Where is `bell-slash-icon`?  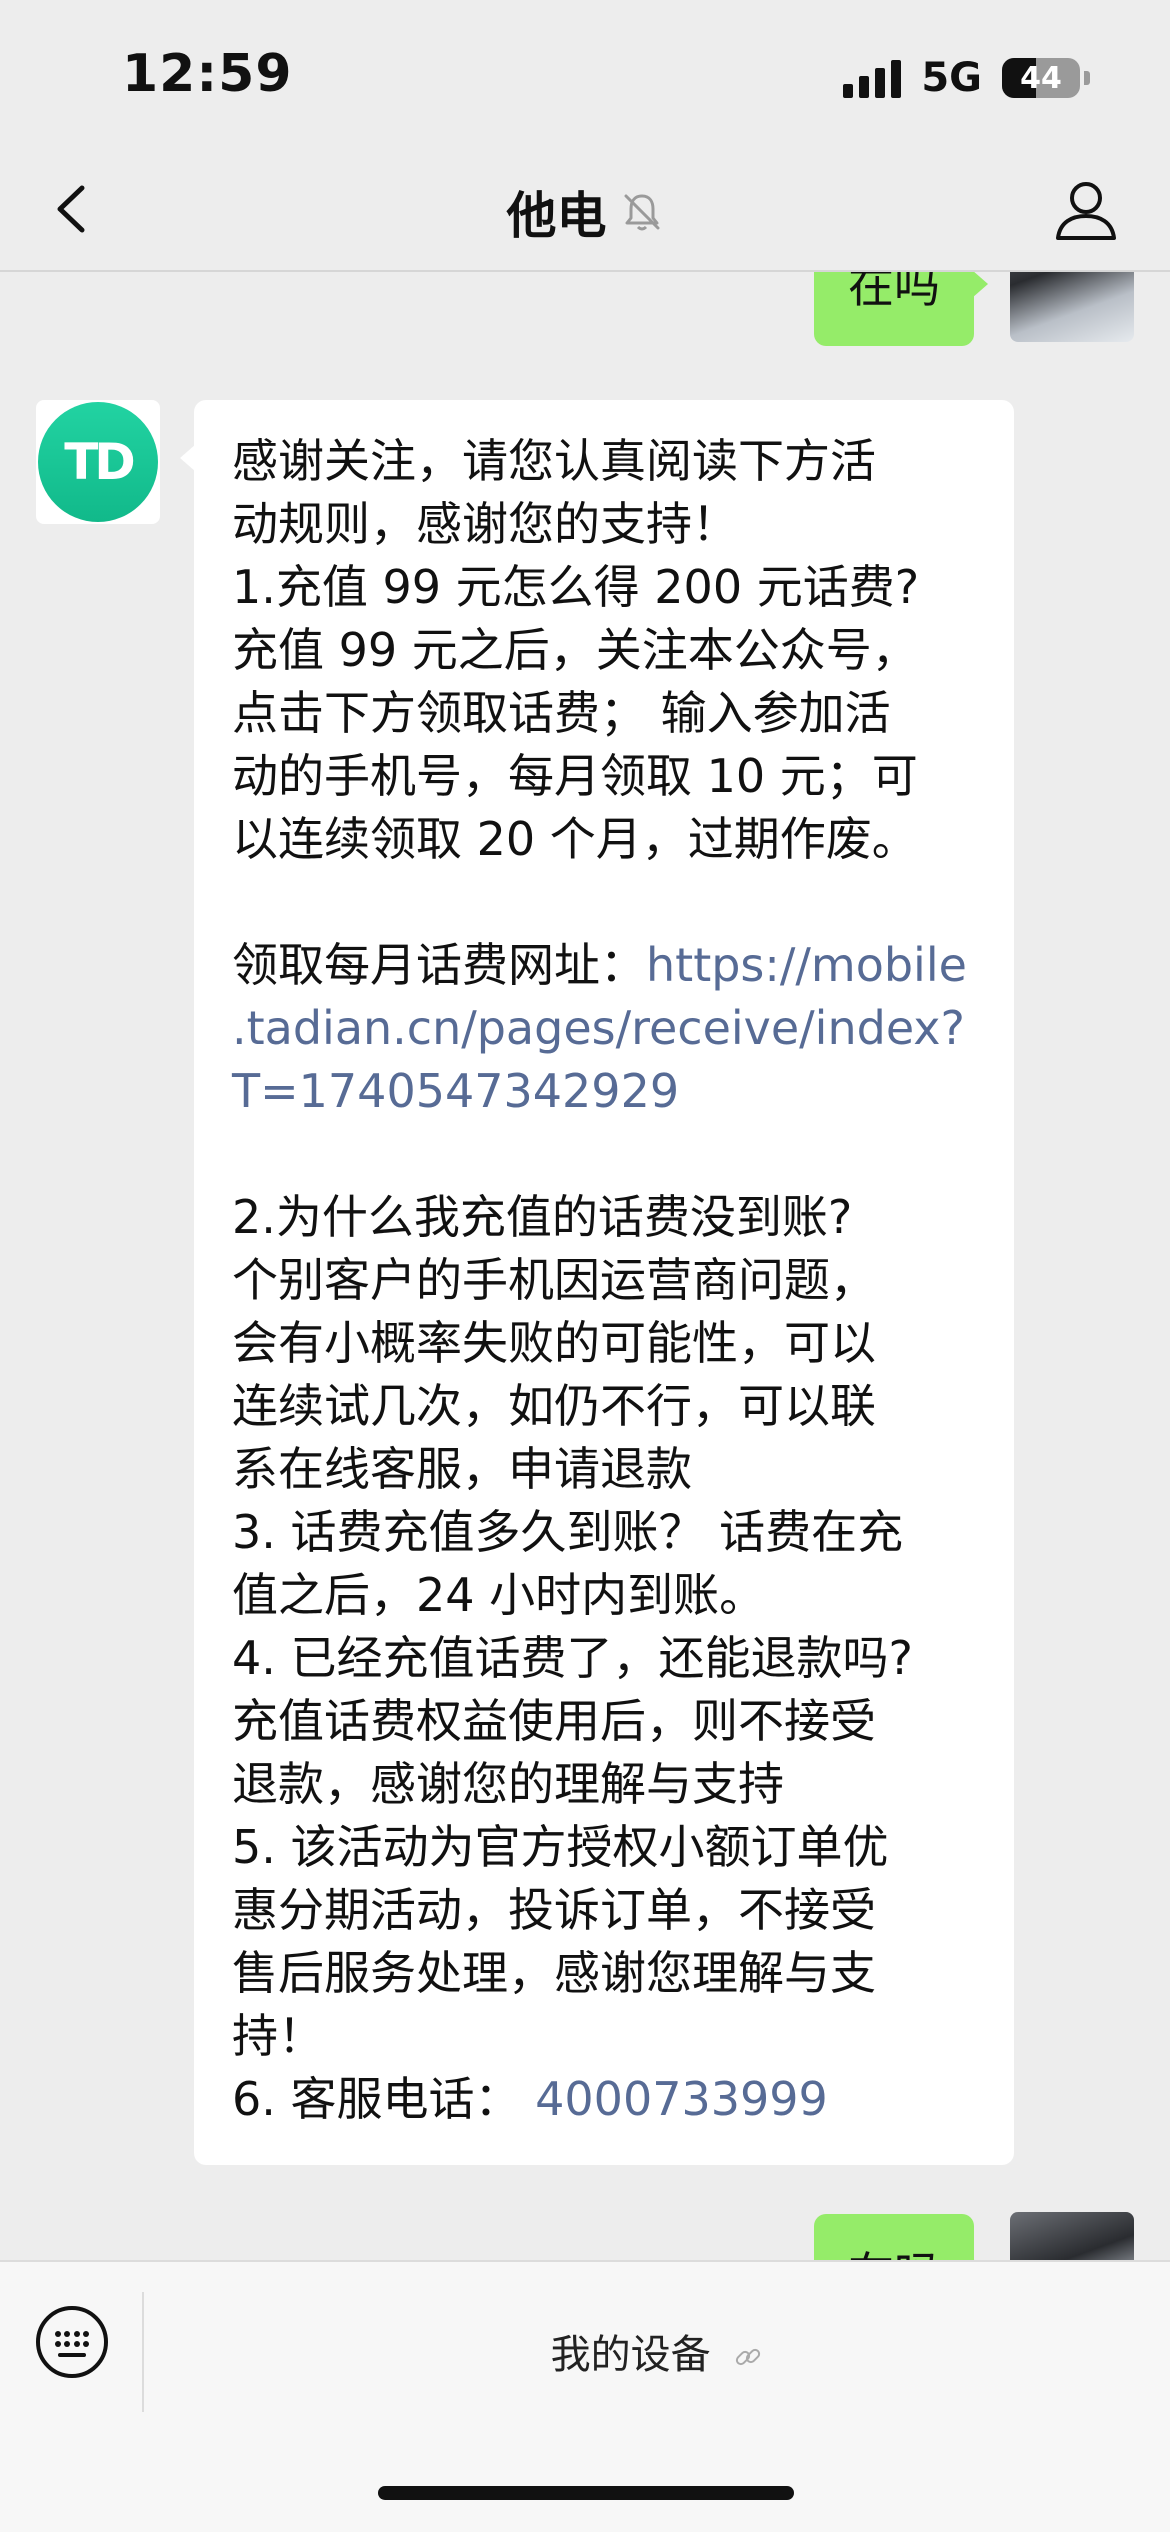
bell-slash-icon is located at coordinates (642, 212).